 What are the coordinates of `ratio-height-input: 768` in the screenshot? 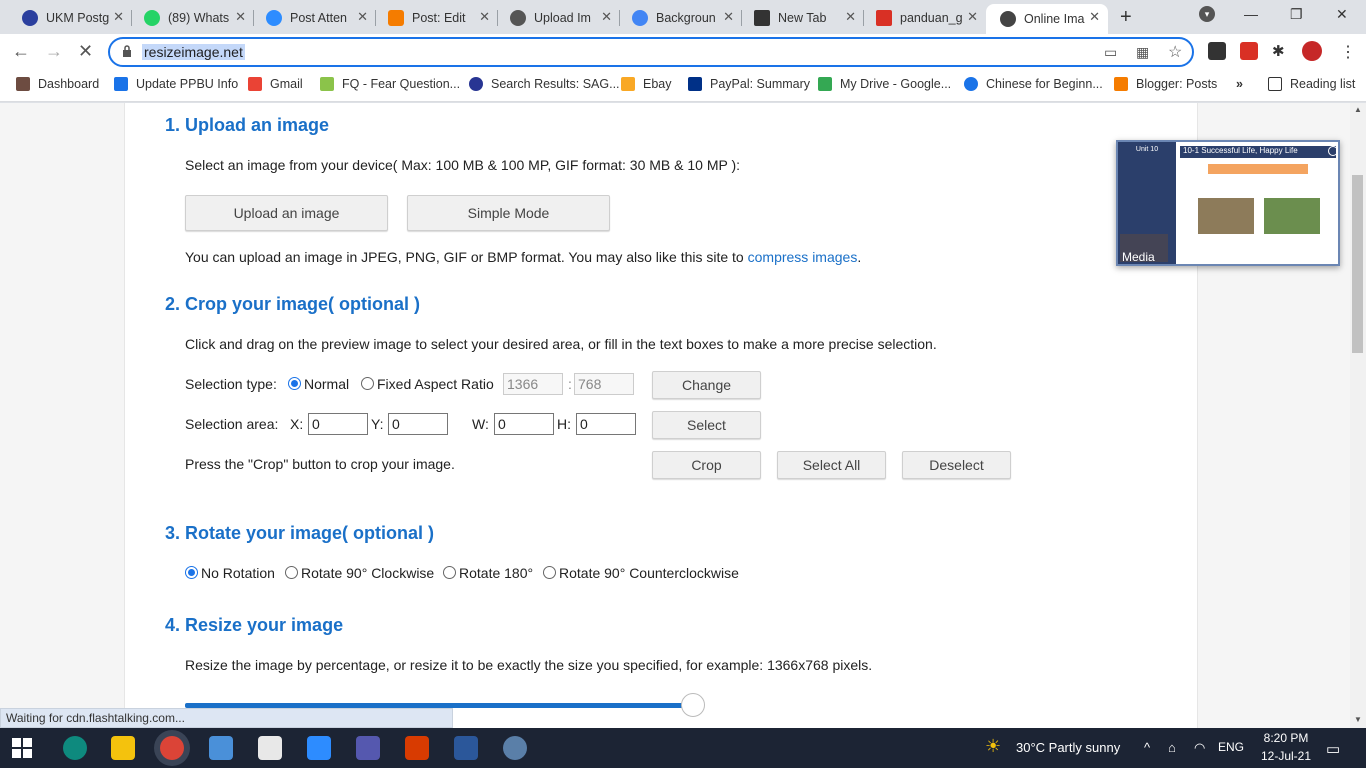 It's located at (604, 384).